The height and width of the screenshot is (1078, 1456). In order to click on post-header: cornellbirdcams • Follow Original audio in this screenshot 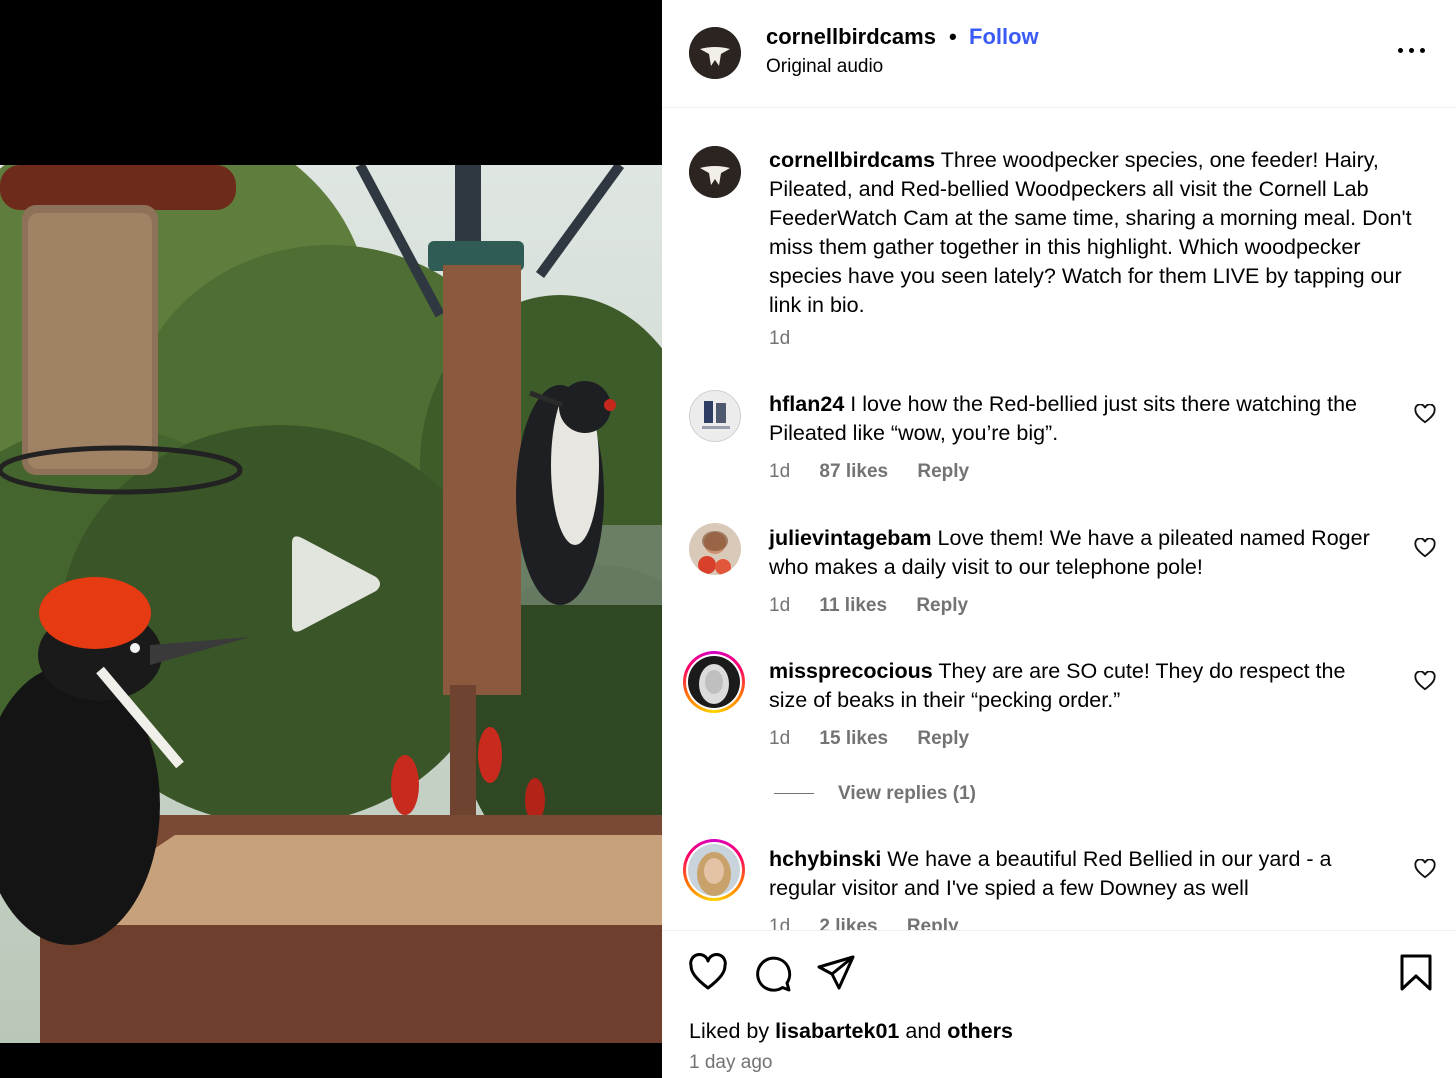, I will do `click(1059, 54)`.